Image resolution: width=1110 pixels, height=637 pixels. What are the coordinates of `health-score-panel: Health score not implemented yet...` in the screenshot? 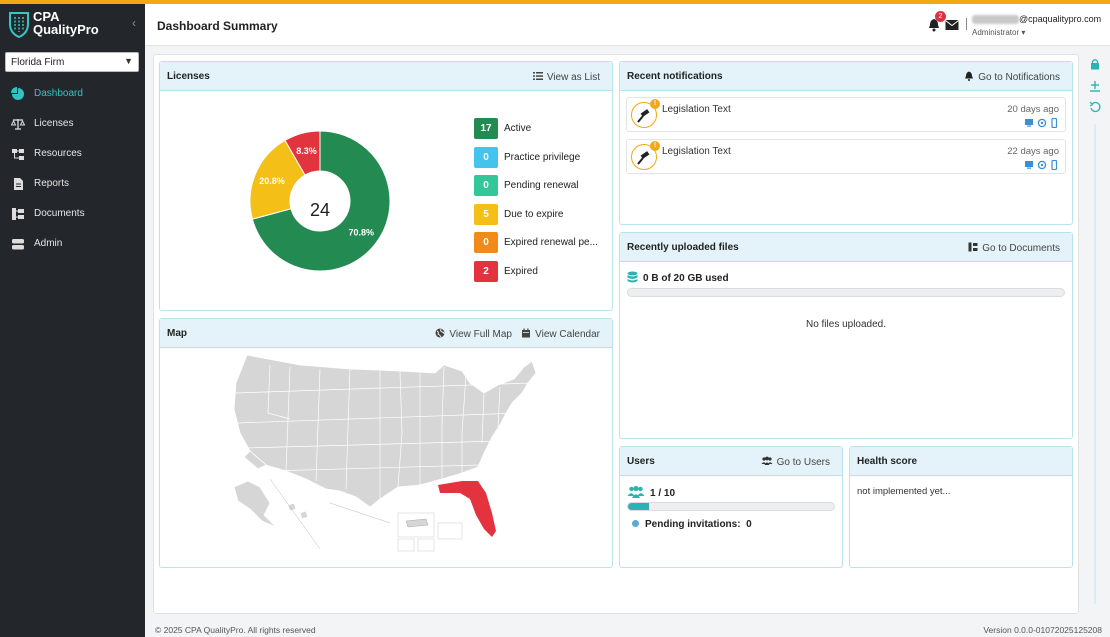 It's located at (961, 507).